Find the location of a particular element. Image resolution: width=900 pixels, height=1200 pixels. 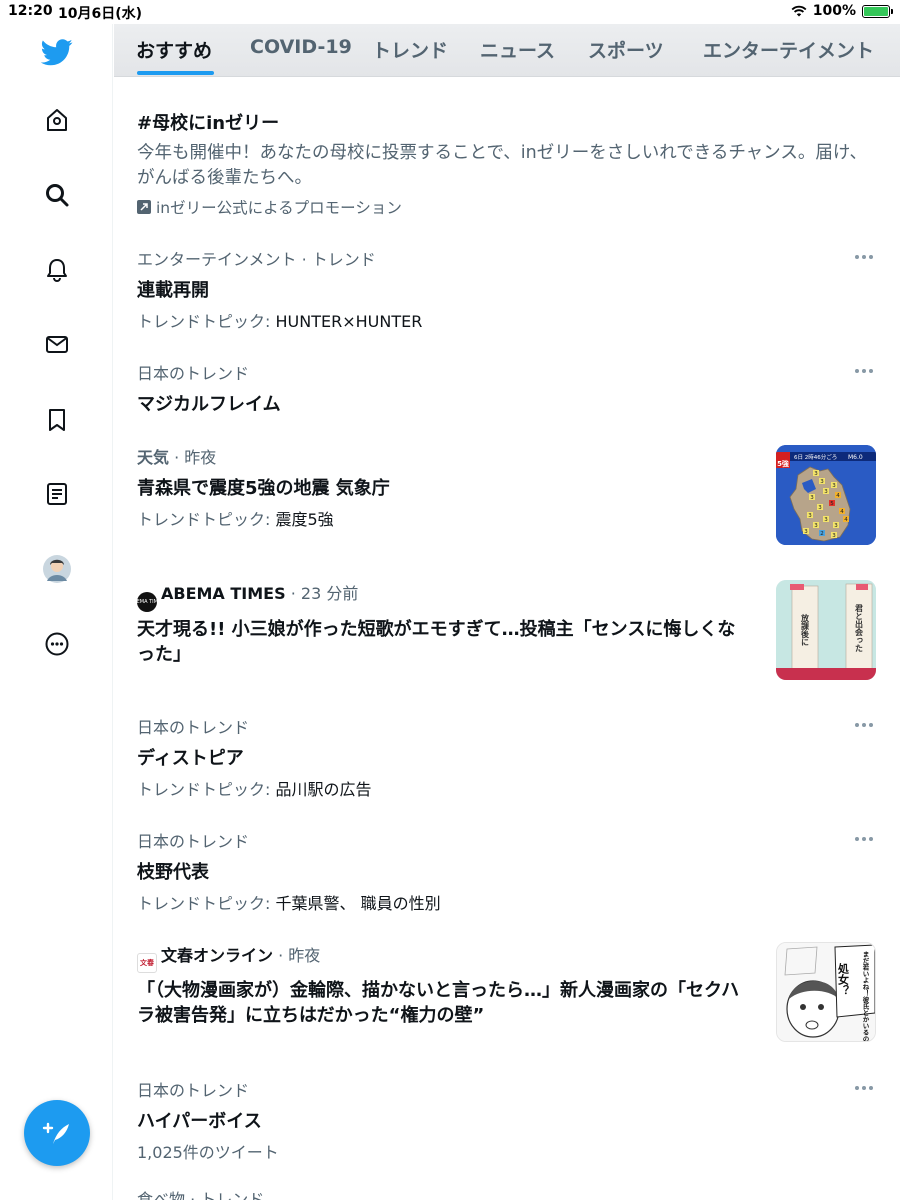

earthquake-thumbnail: 5強 6日 2時46分ごろ M6.0 33333453433334323 is located at coordinates (826, 495).